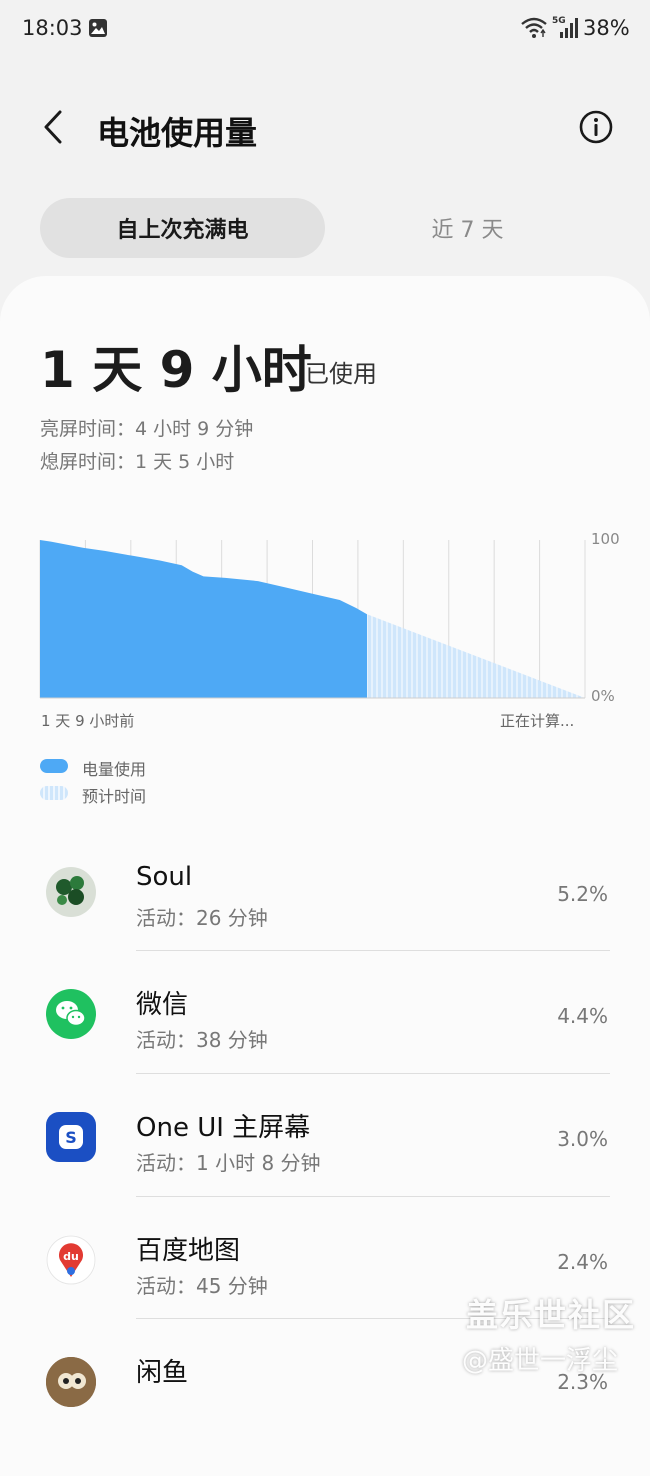 This screenshot has width=650, height=1476. What do you see at coordinates (162, 1373) in the screenshot?
I see `app-name: 闲鱼` at bounding box center [162, 1373].